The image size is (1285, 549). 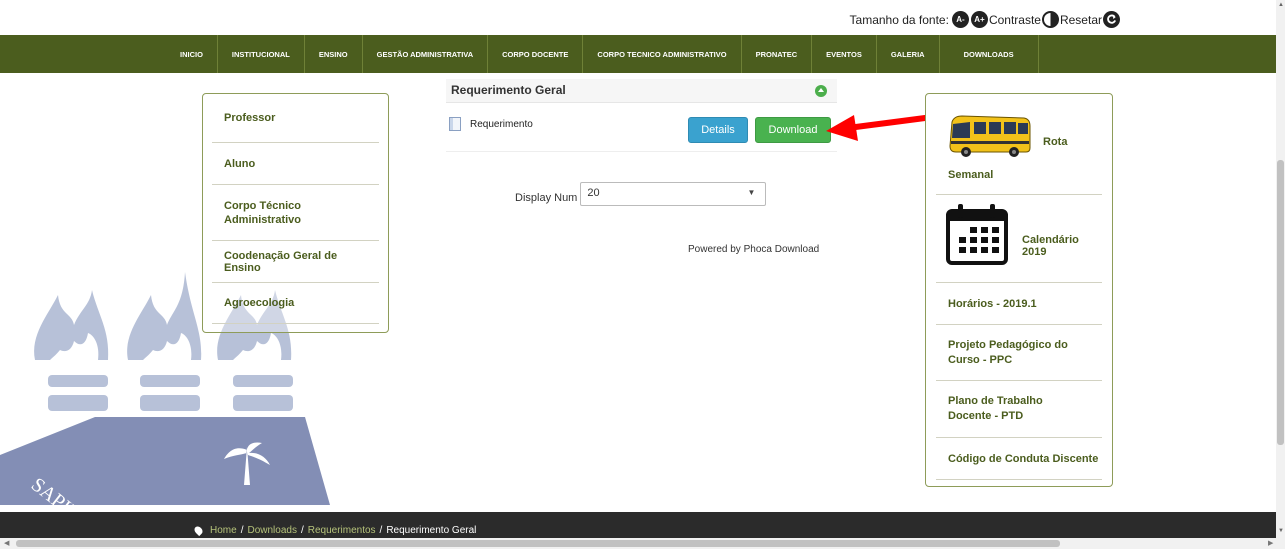 What do you see at coordinates (1055, 142) in the screenshot?
I see `rota-label: Rota` at bounding box center [1055, 142].